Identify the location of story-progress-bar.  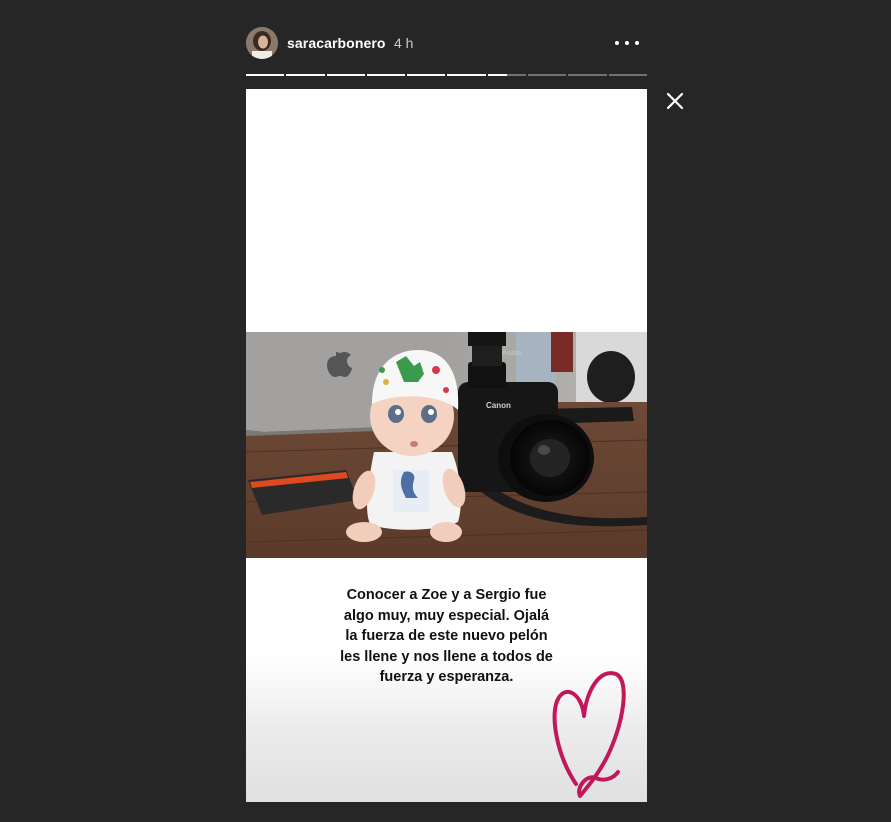
(446, 75).